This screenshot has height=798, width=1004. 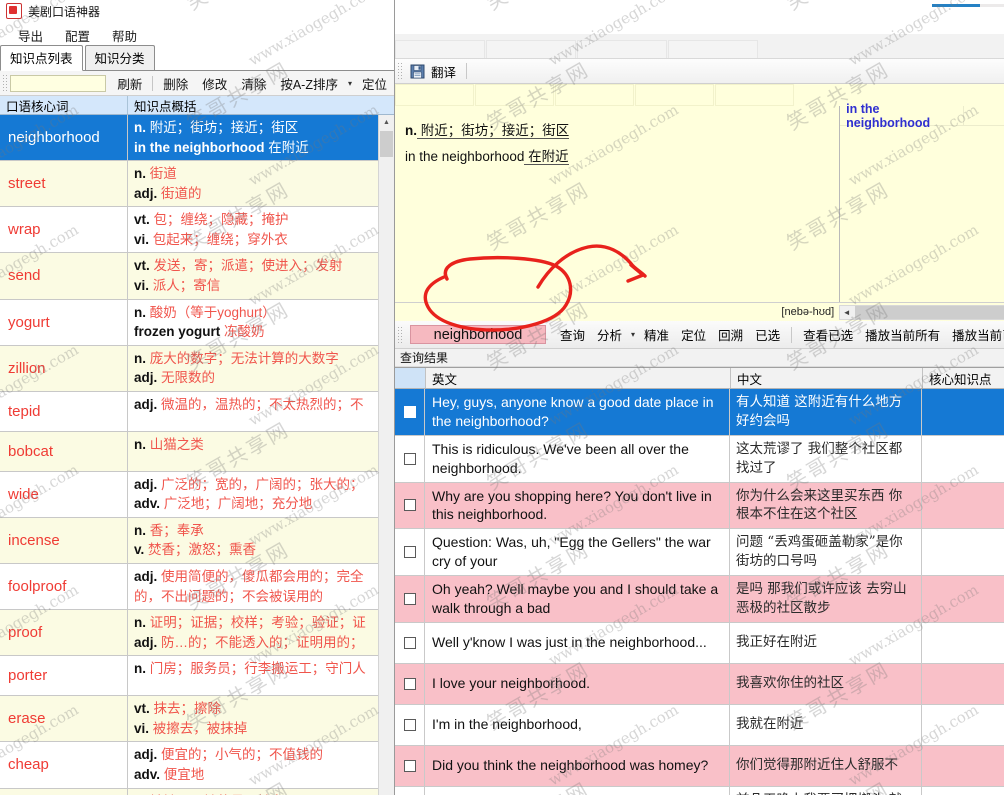 I want to click on view-selected-button: 查看已选, so click(x=828, y=334).